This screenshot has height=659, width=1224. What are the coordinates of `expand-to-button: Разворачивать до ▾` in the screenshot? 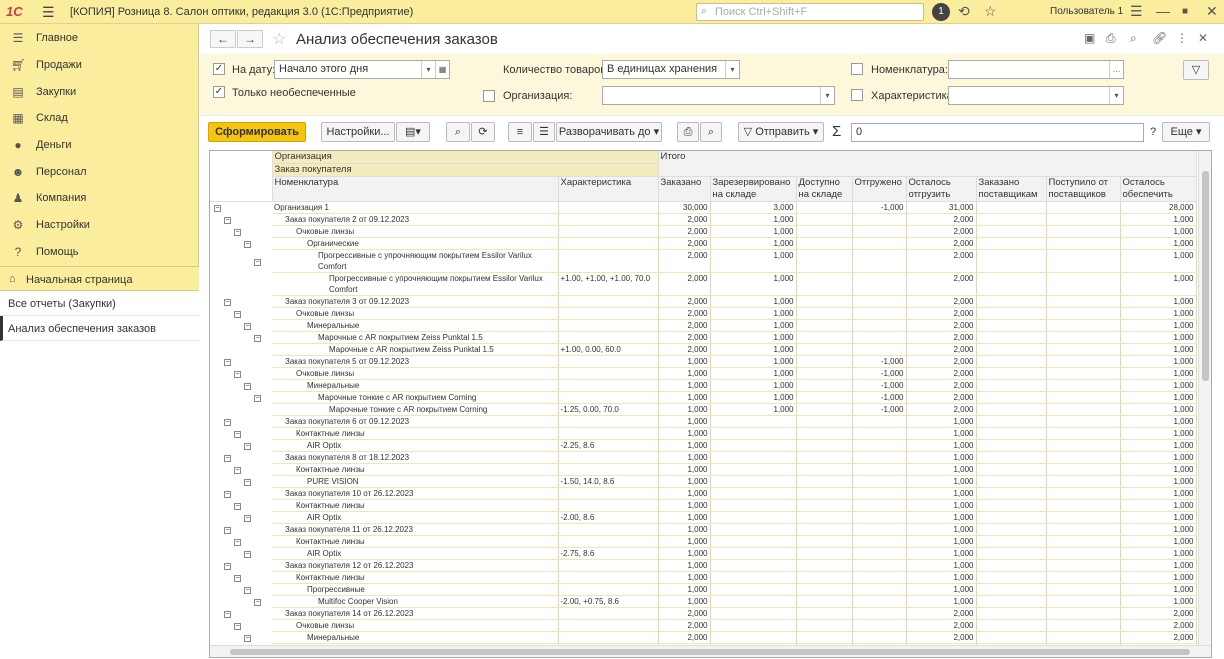 It's located at (609, 132).